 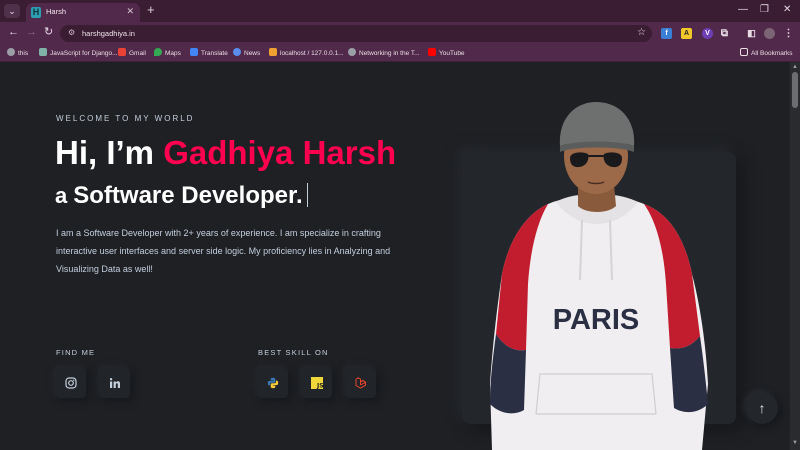 I want to click on python-icon, so click(x=273, y=383).